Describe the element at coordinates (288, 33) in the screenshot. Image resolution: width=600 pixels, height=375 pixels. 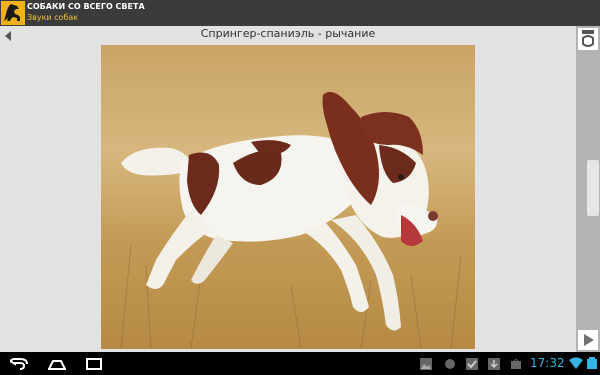
I see `sound-title: Спрингер-спаниэль - рычание` at that location.